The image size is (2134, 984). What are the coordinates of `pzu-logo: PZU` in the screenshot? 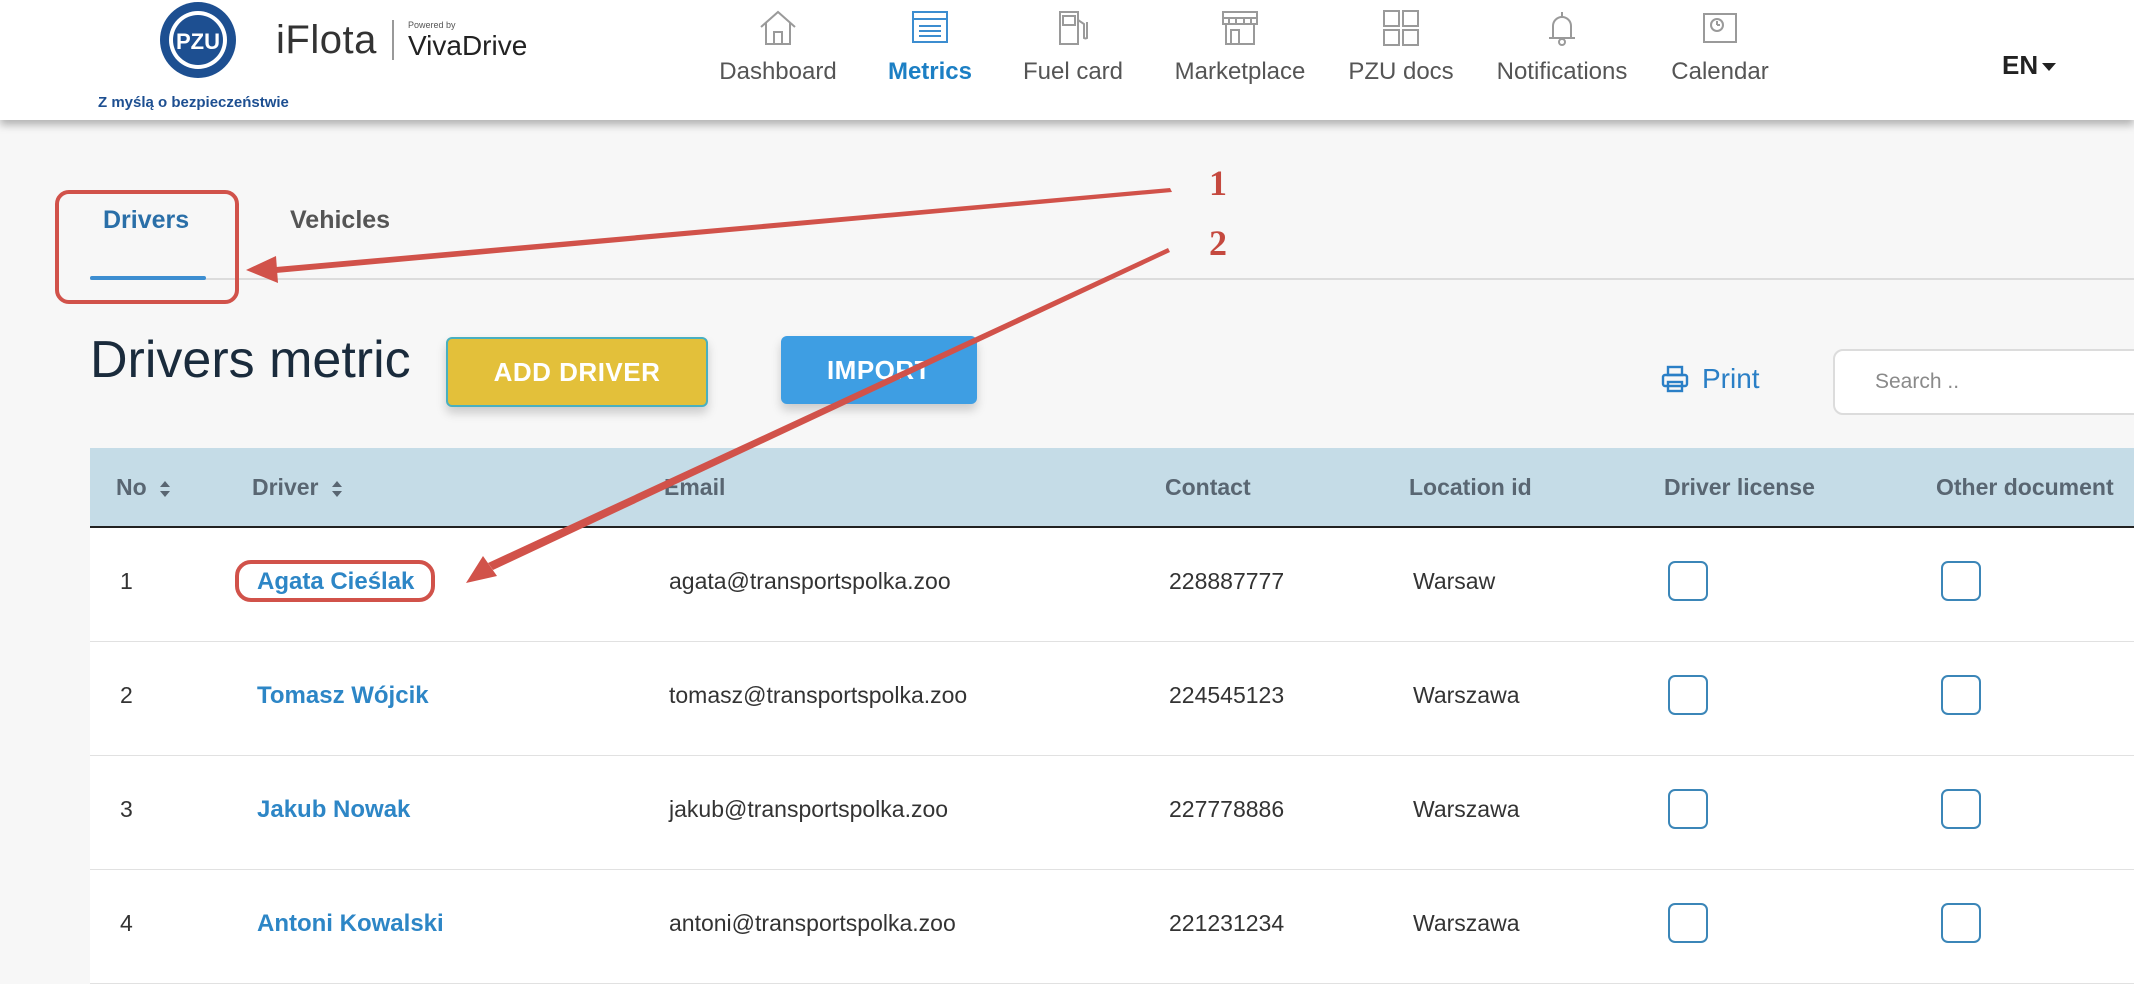 It's located at (198, 40).